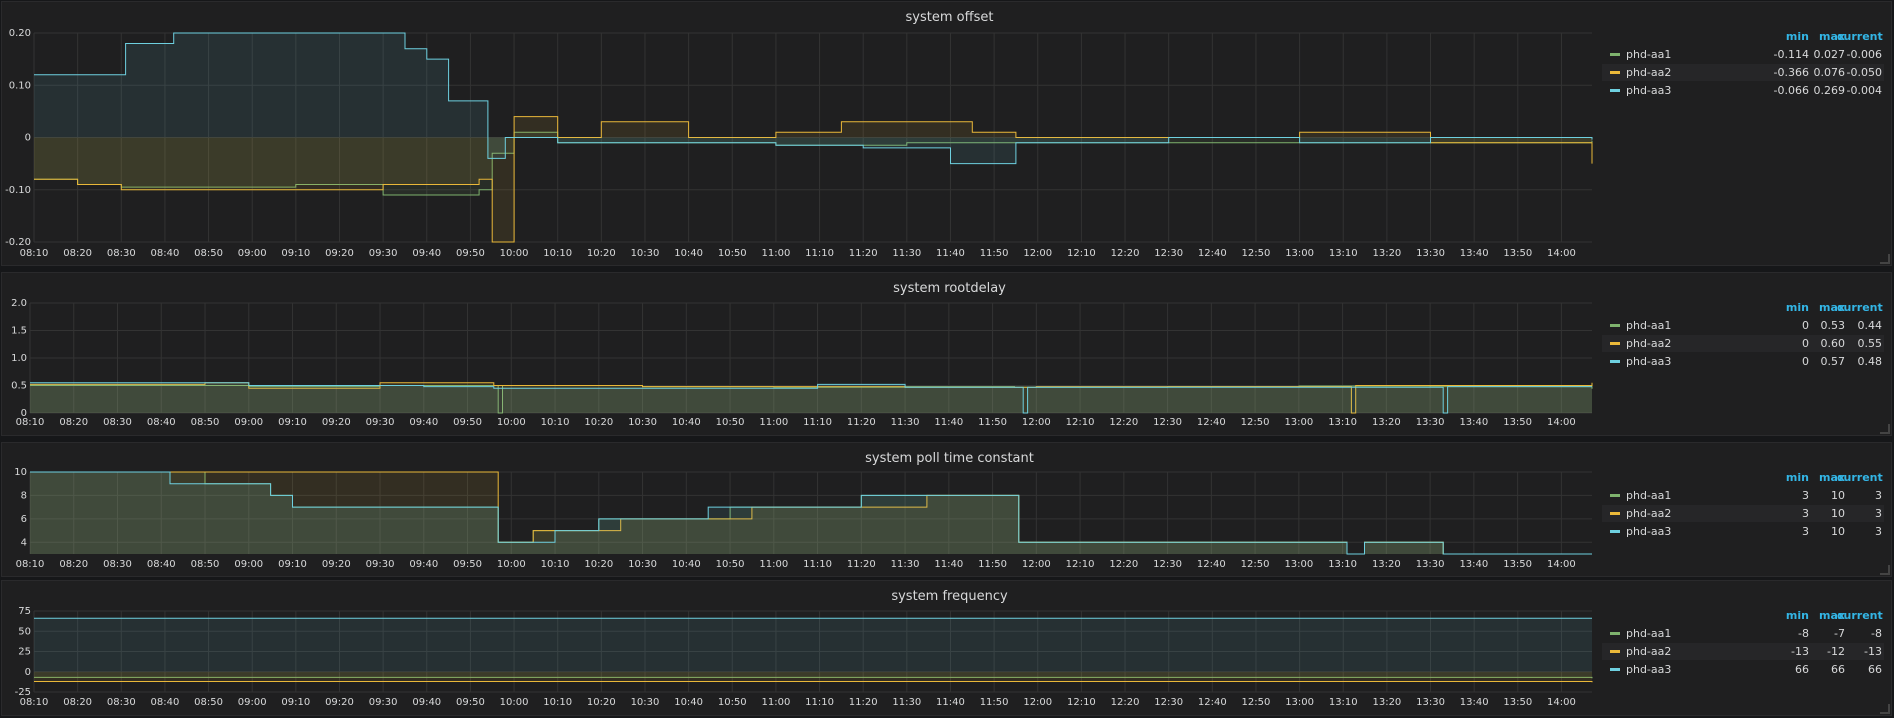  Describe the element at coordinates (1878, 513) in the screenshot. I see `series-current: 3` at that location.